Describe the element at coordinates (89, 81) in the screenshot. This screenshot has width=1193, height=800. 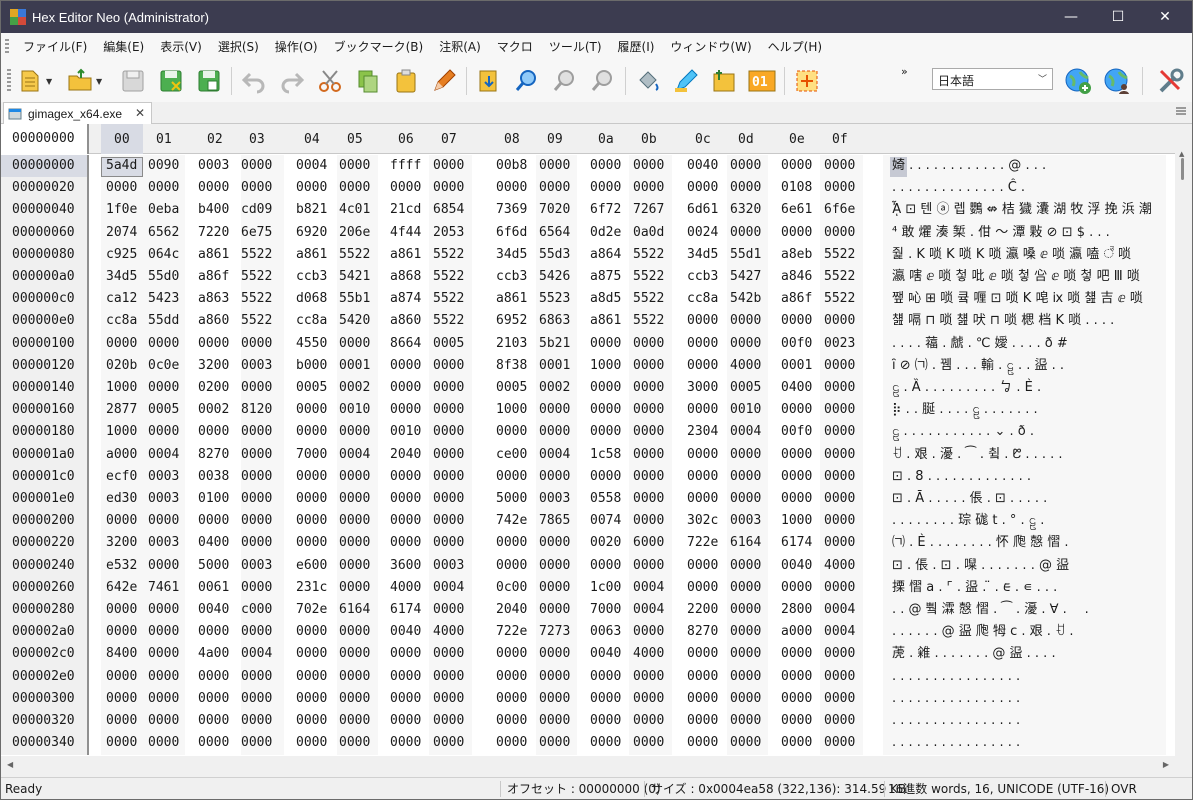
I see `open-button: ▼` at that location.